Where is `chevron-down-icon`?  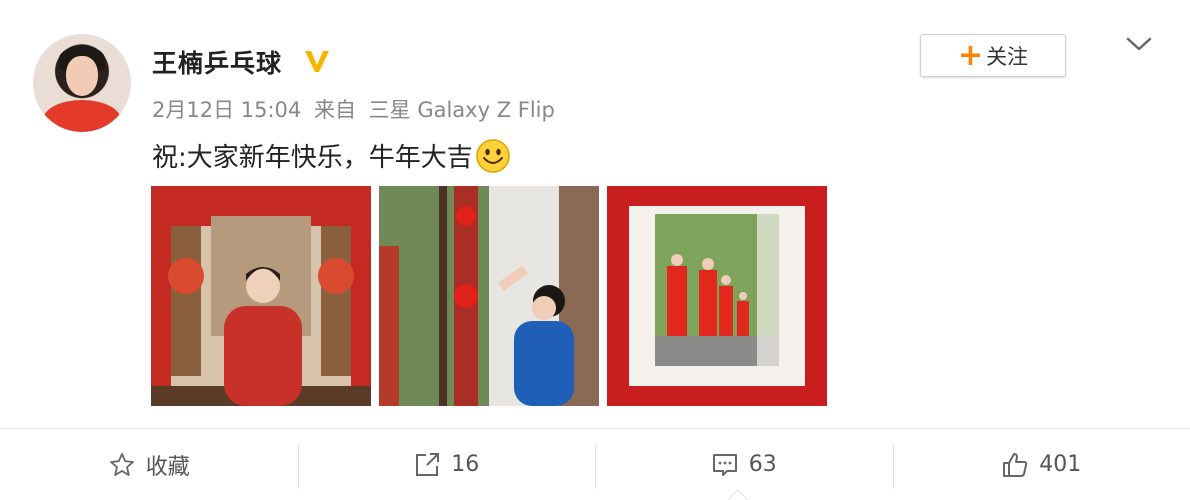 chevron-down-icon is located at coordinates (1139, 44).